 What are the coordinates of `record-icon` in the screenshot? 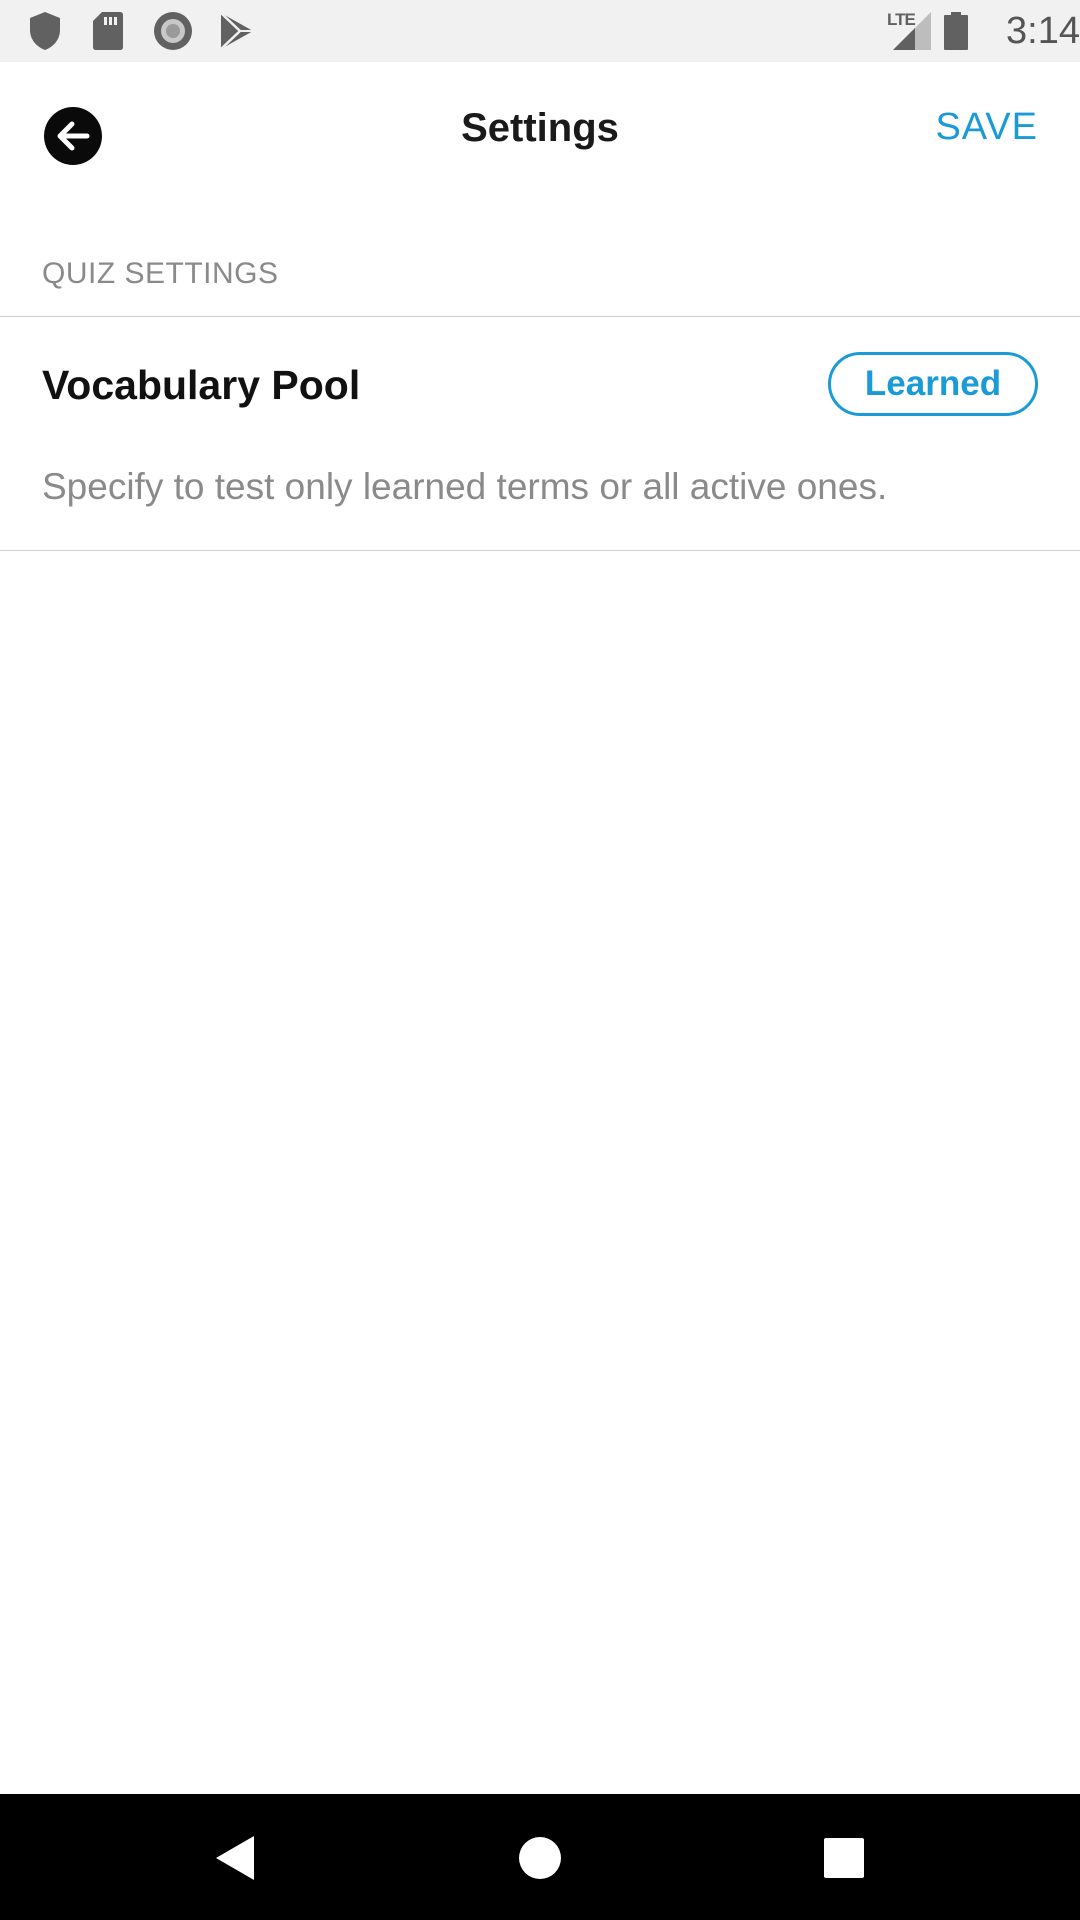 It's located at (173, 33).